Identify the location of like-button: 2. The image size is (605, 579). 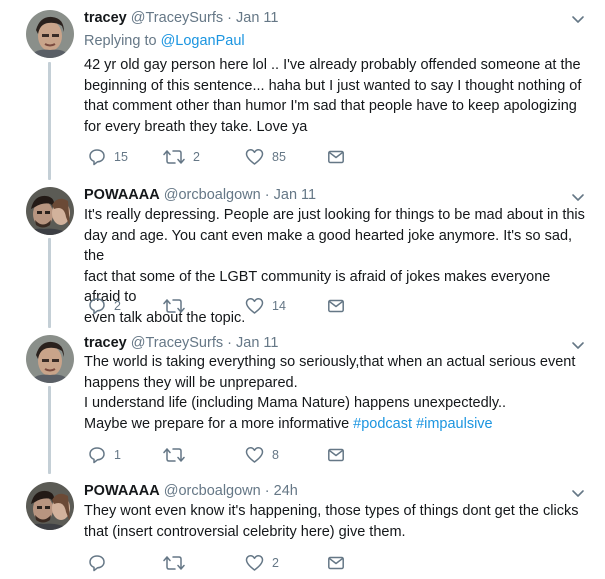
(262, 563).